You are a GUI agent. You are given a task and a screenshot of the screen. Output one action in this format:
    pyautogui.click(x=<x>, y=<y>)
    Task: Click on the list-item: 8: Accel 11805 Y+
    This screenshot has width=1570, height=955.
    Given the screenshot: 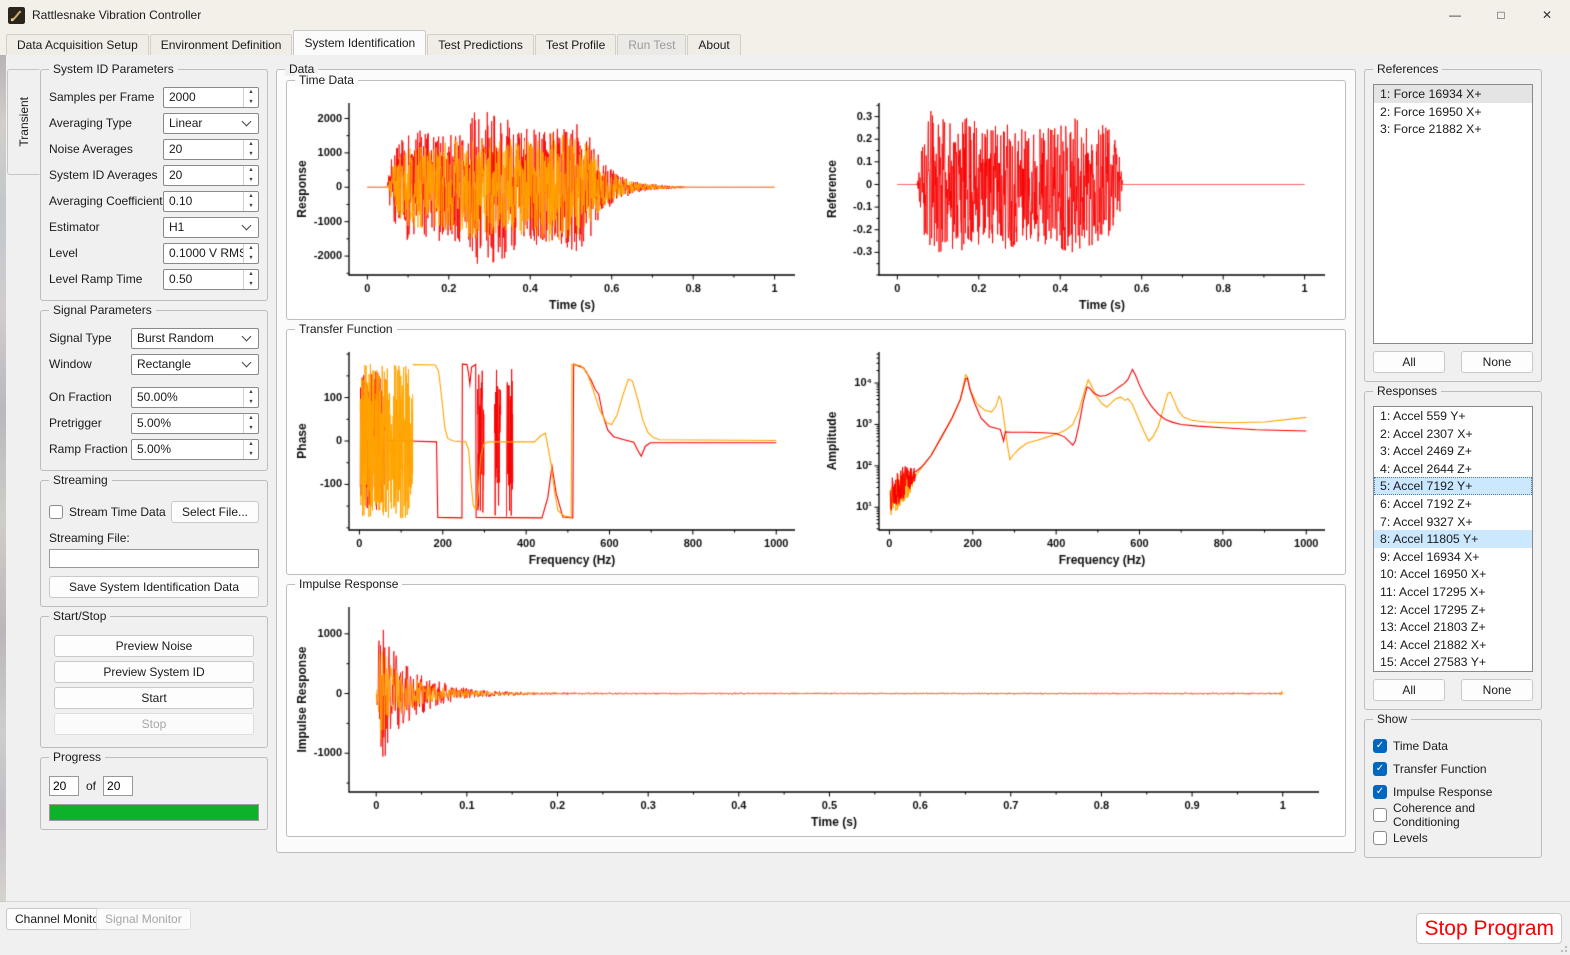 What is the action you would take?
    pyautogui.click(x=1453, y=539)
    